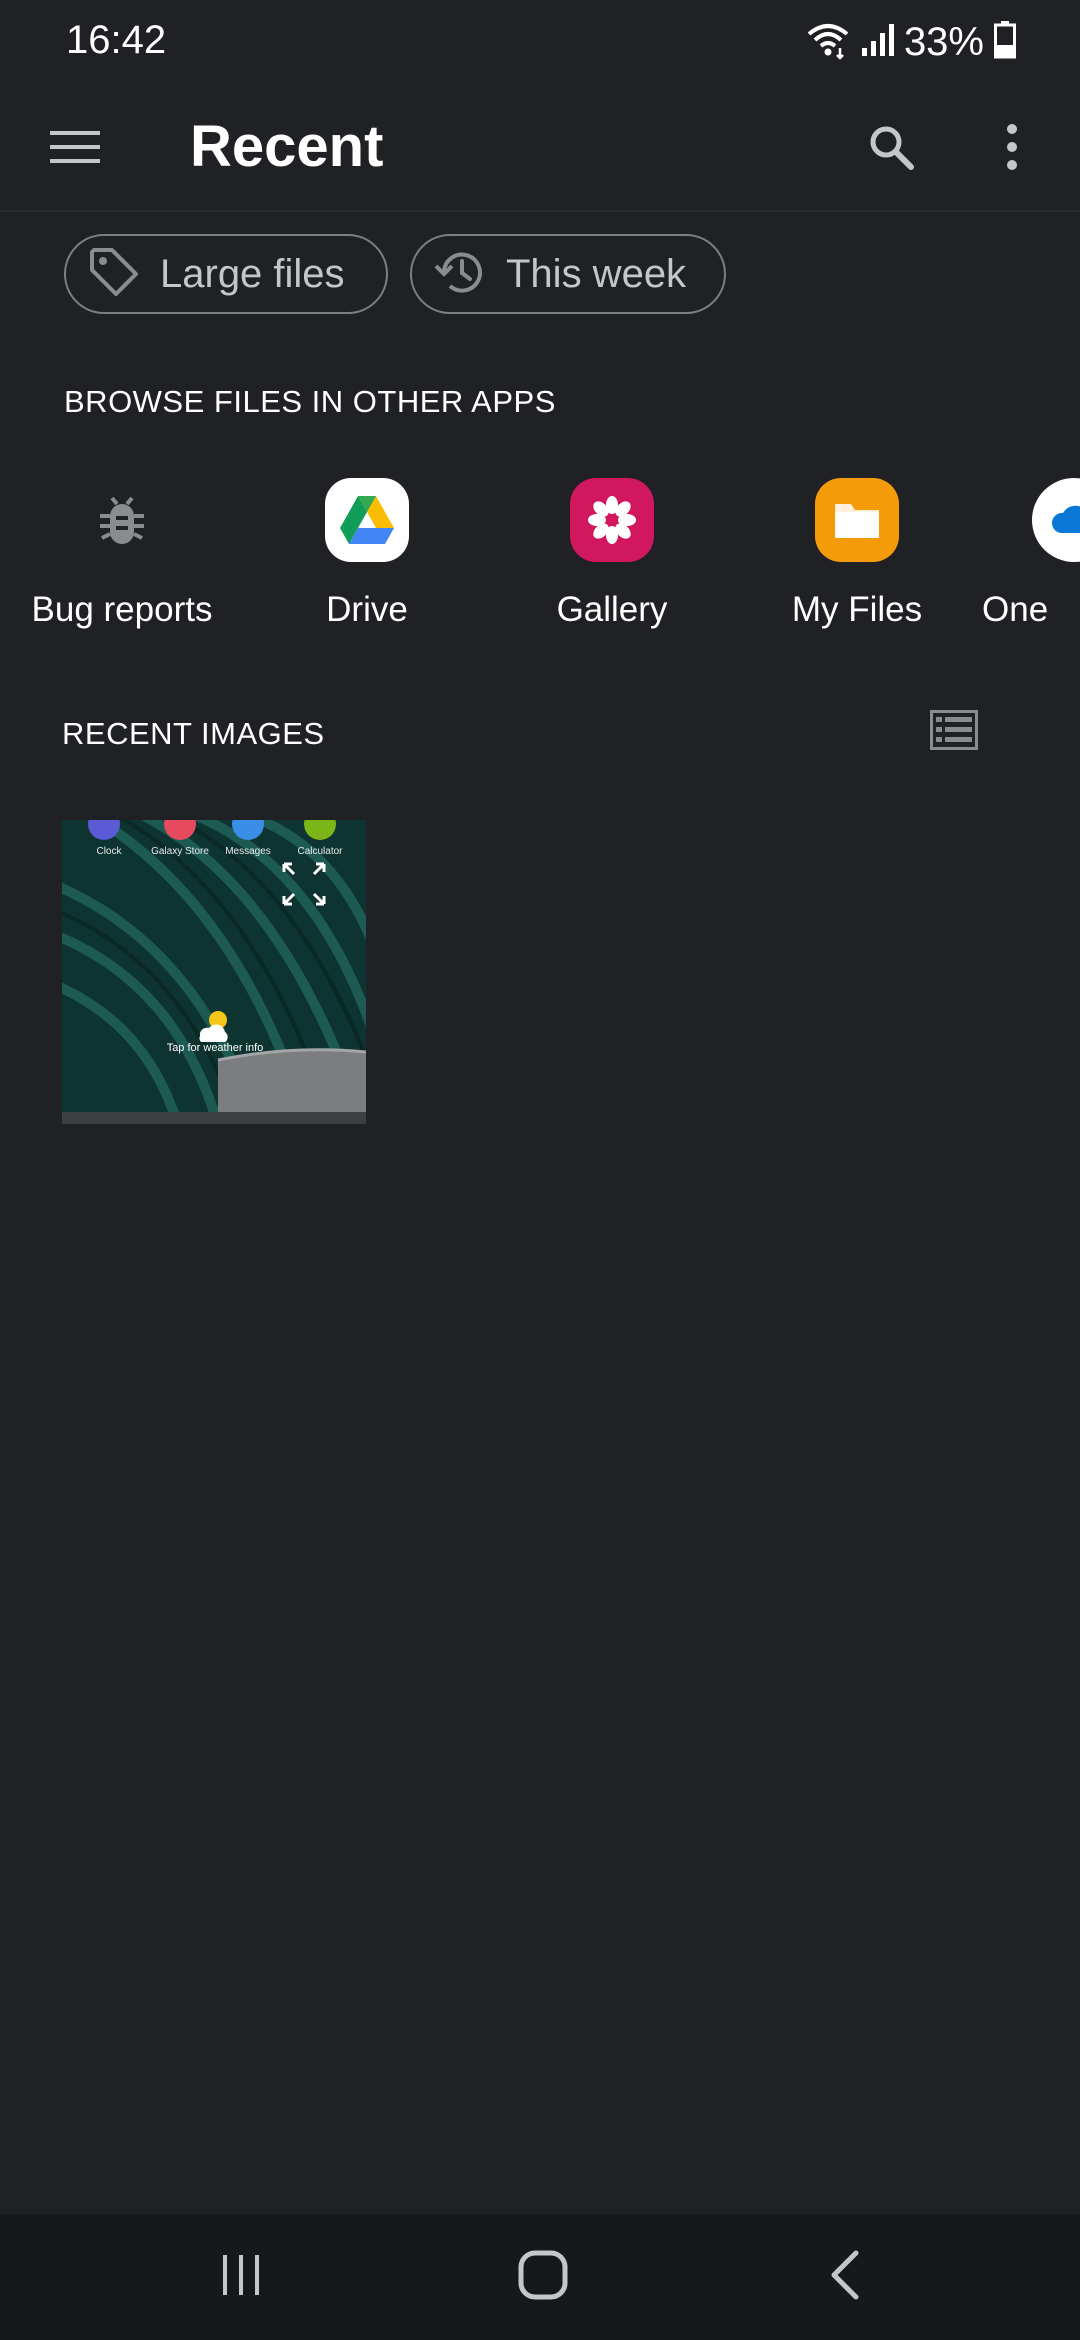 The width and height of the screenshot is (1080, 2340). Describe the element at coordinates (114, 274) in the screenshot. I see `tag-icon` at that location.